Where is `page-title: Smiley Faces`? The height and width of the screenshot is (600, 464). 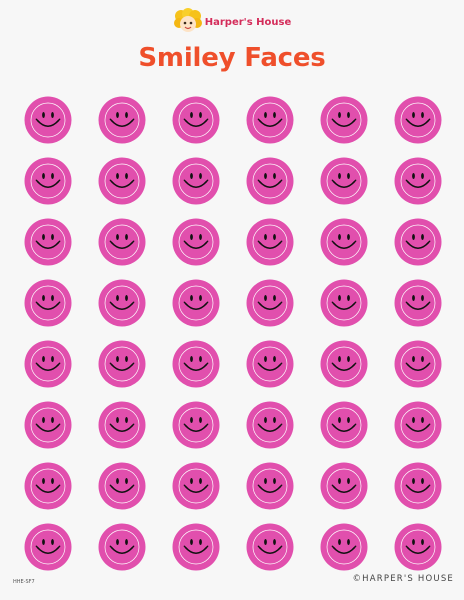 page-title: Smiley Faces is located at coordinates (232, 58).